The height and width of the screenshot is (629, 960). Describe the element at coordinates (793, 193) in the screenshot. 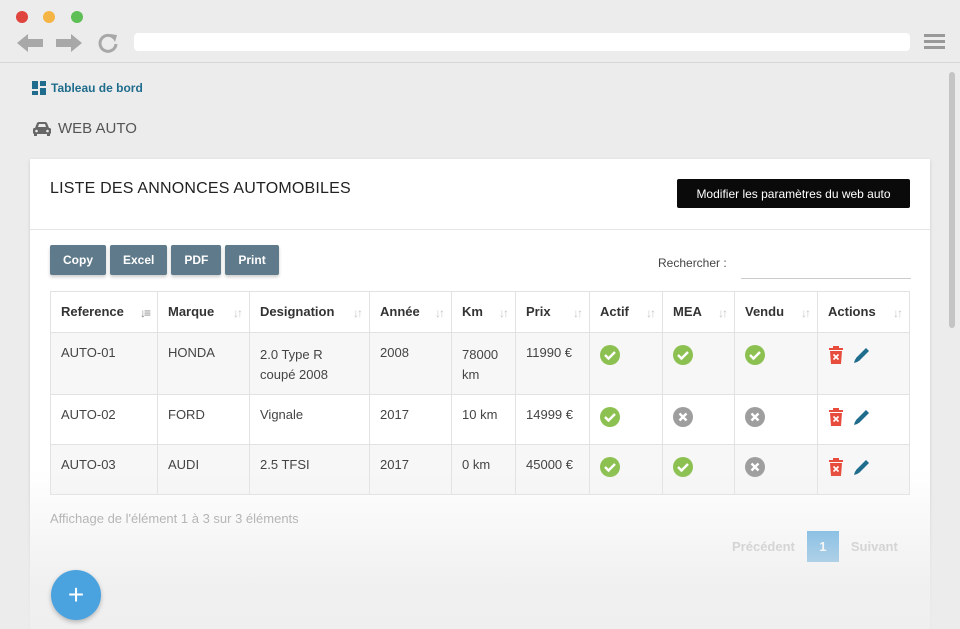

I see `modify-settings-button: Modifier les paramètres du web auto` at that location.